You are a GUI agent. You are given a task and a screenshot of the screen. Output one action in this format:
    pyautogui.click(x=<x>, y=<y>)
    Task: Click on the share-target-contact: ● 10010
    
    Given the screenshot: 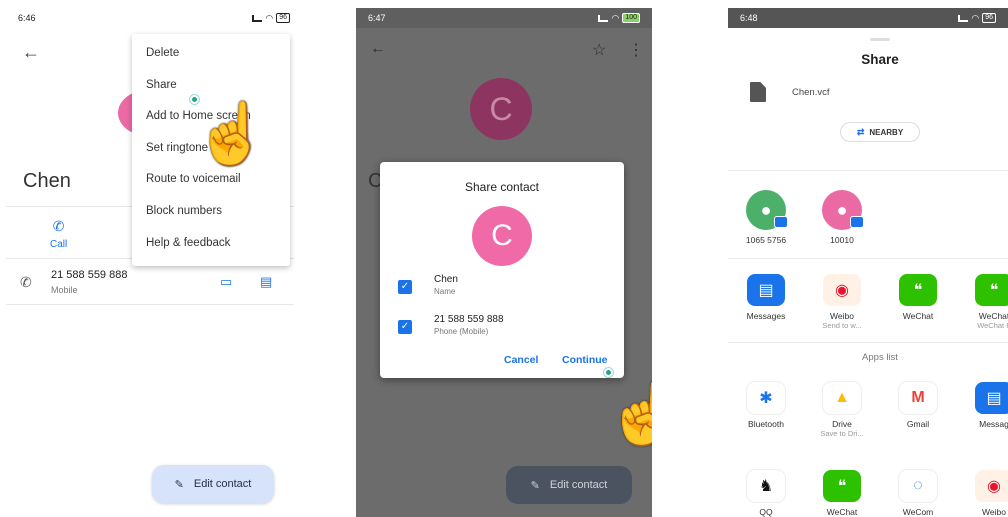 What is the action you would take?
    pyautogui.click(x=842, y=217)
    